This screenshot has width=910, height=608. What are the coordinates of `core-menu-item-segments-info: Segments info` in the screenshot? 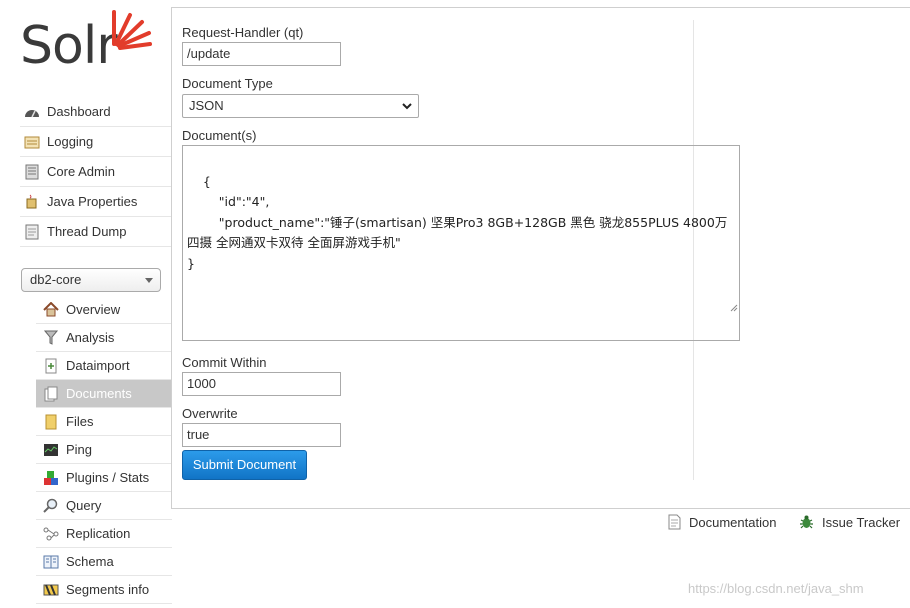 It's located at (104, 590).